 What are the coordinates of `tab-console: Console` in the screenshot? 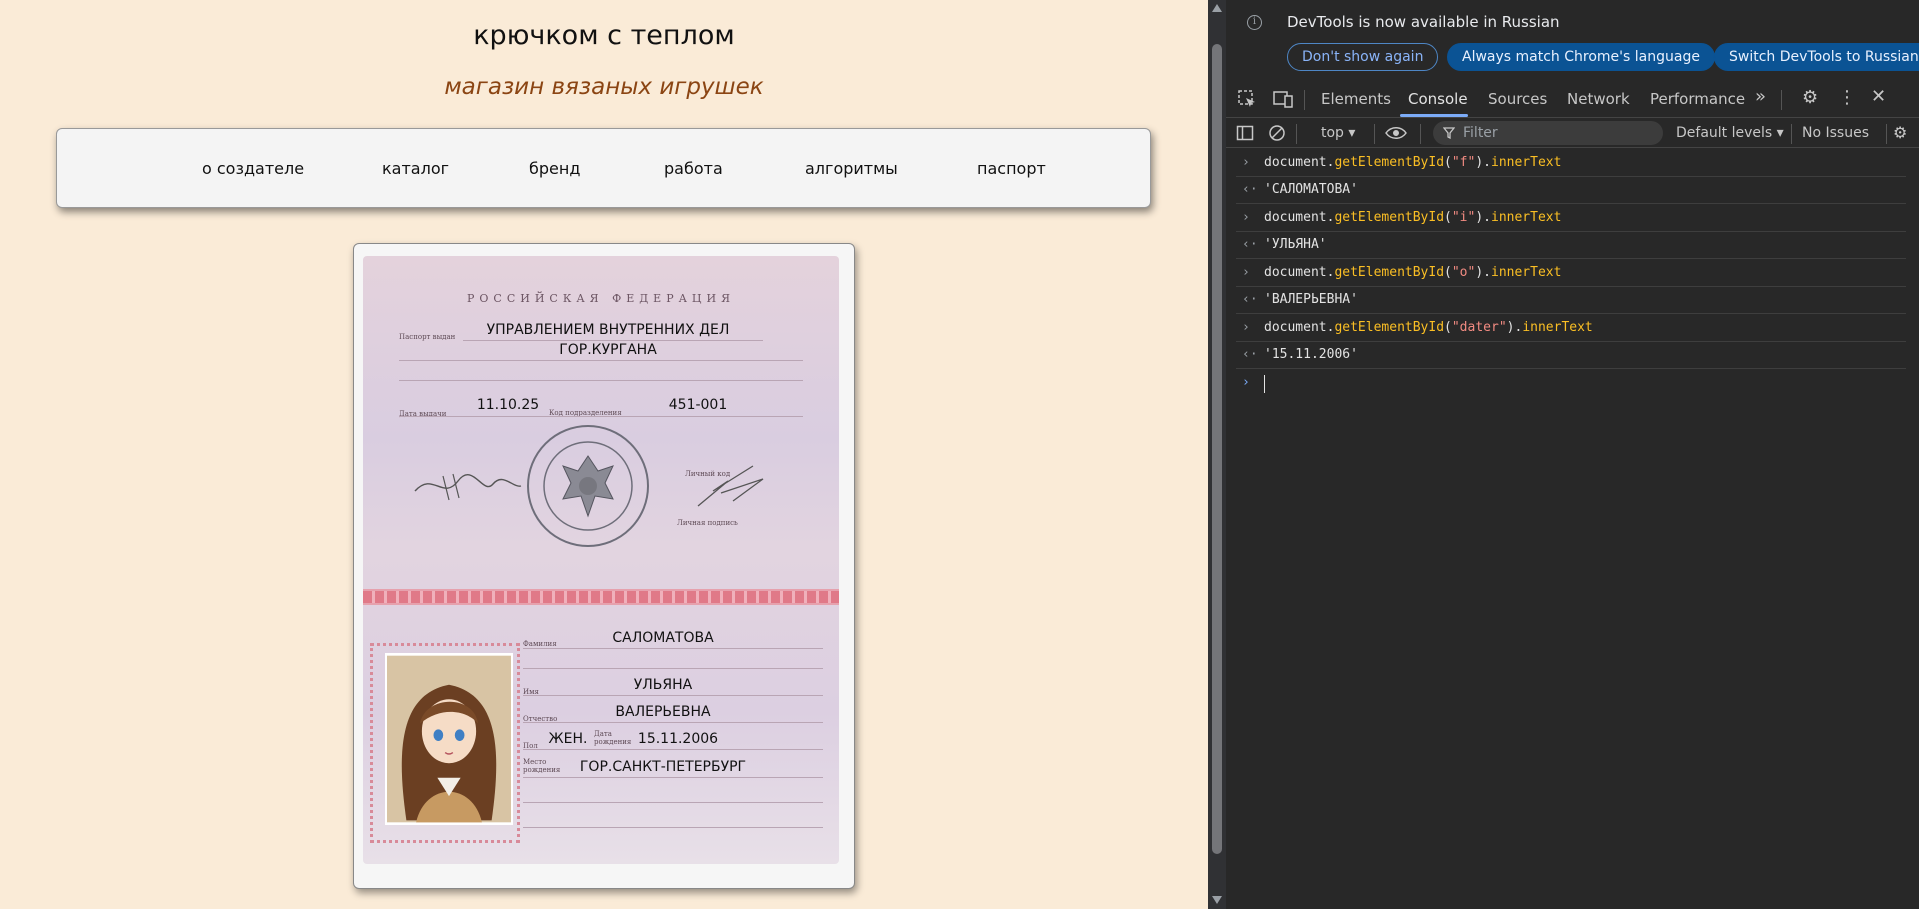 It's located at (1438, 99).